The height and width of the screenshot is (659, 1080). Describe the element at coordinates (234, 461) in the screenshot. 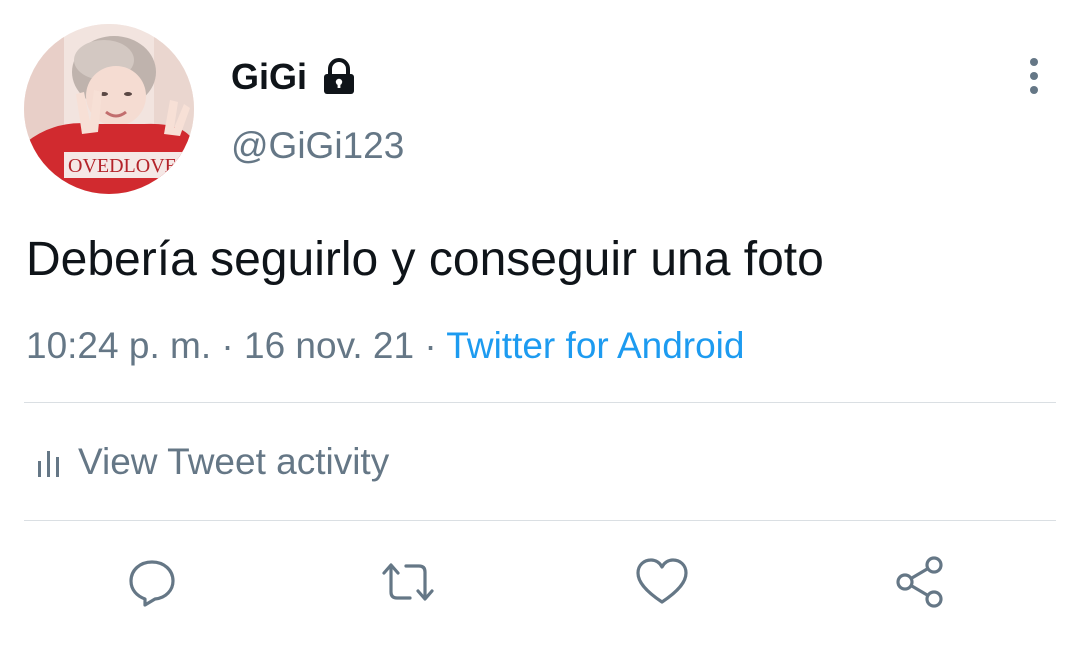

I see `view-tweet-activity-label: View Tweet activity` at that location.